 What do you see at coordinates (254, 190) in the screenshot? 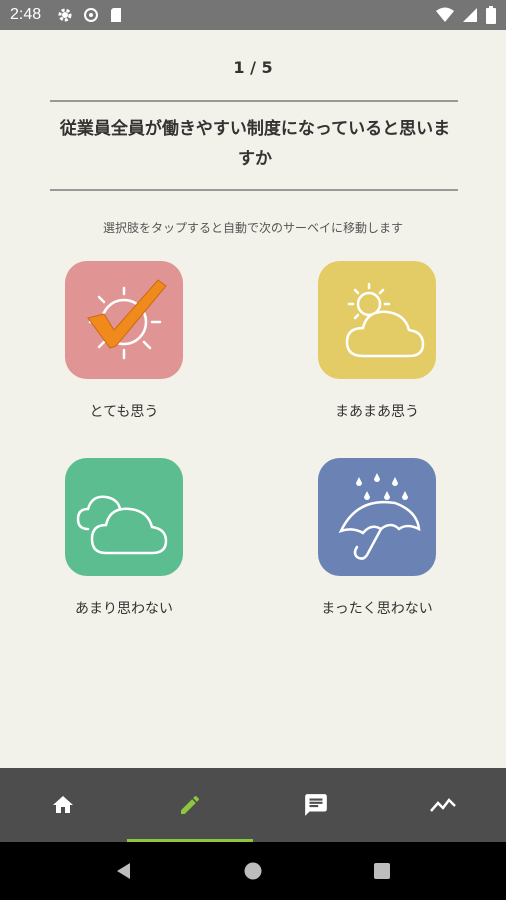
I see `divider-bottom` at bounding box center [254, 190].